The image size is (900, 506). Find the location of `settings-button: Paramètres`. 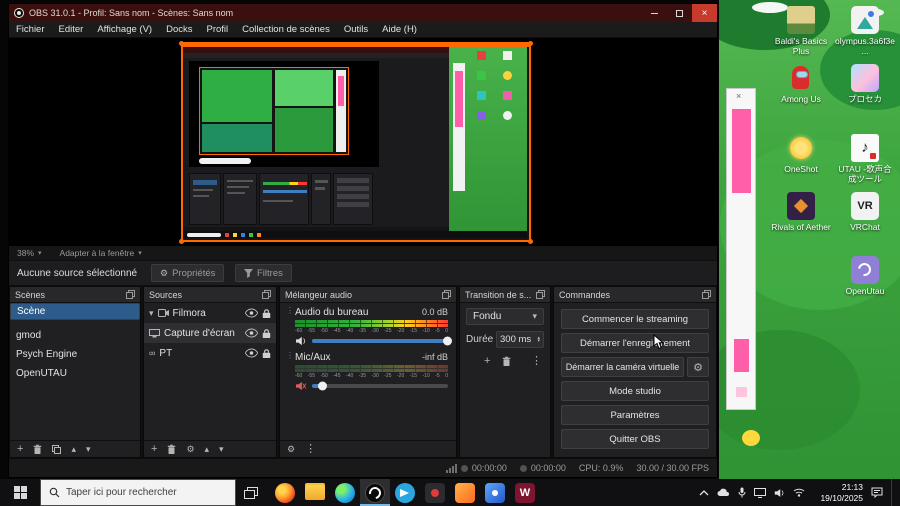

settings-button: Paramètres is located at coordinates (635, 415).